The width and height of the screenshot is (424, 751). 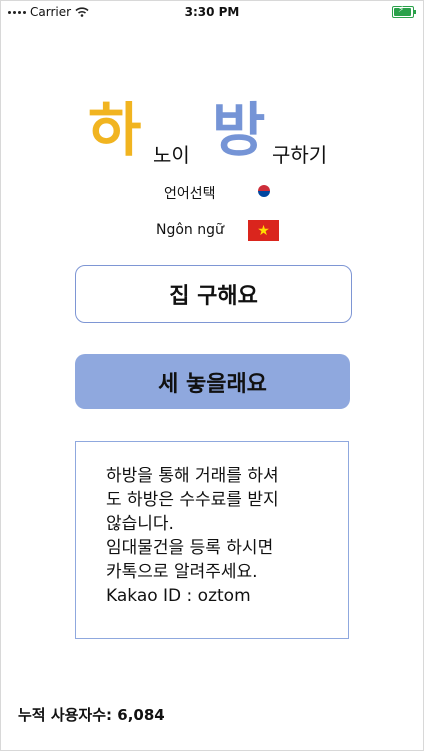 What do you see at coordinates (171, 155) in the screenshot?
I see `logo-noi: 노이` at bounding box center [171, 155].